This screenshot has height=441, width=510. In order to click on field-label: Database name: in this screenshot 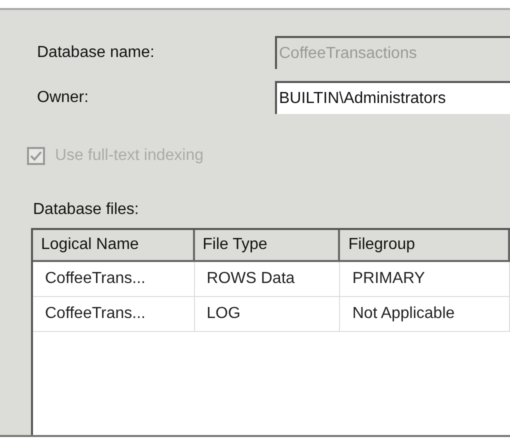, I will do `click(96, 52)`.